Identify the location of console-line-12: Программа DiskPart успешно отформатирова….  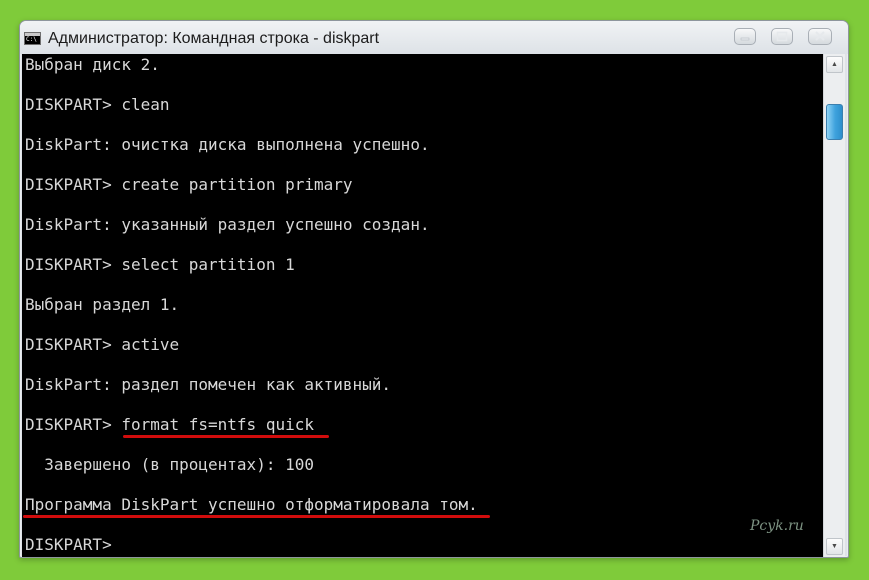
(251, 504).